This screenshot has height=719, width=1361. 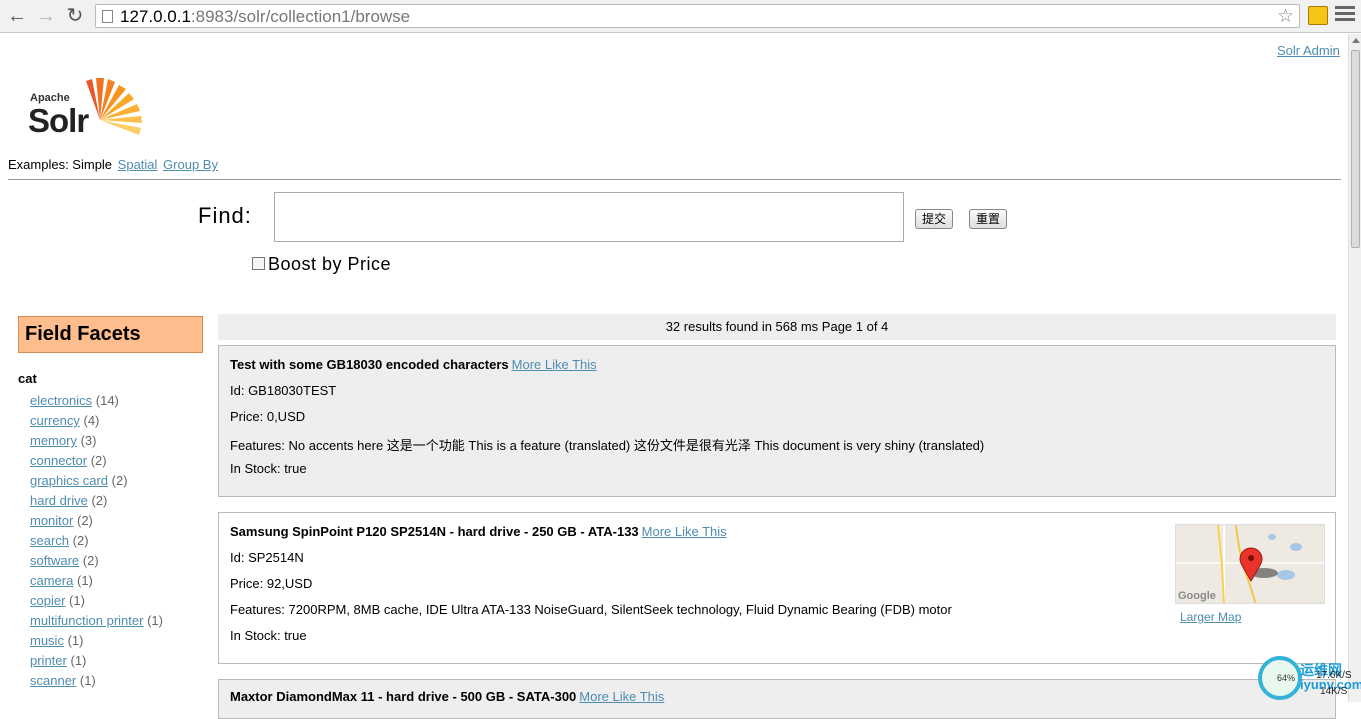 I want to click on location-map: Google, so click(x=1250, y=564).